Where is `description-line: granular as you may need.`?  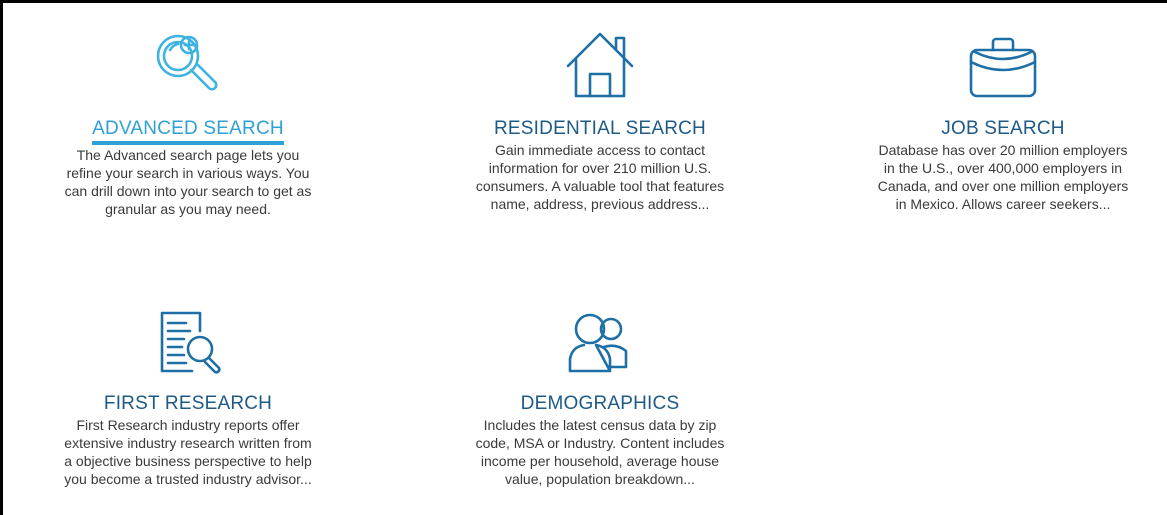
description-line: granular as you may need. is located at coordinates (188, 209).